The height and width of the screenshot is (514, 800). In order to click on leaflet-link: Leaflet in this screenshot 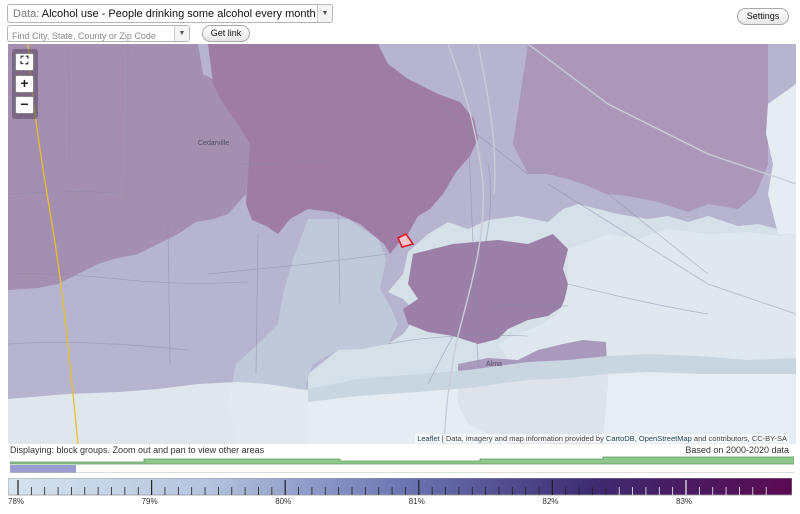, I will do `click(428, 438)`.